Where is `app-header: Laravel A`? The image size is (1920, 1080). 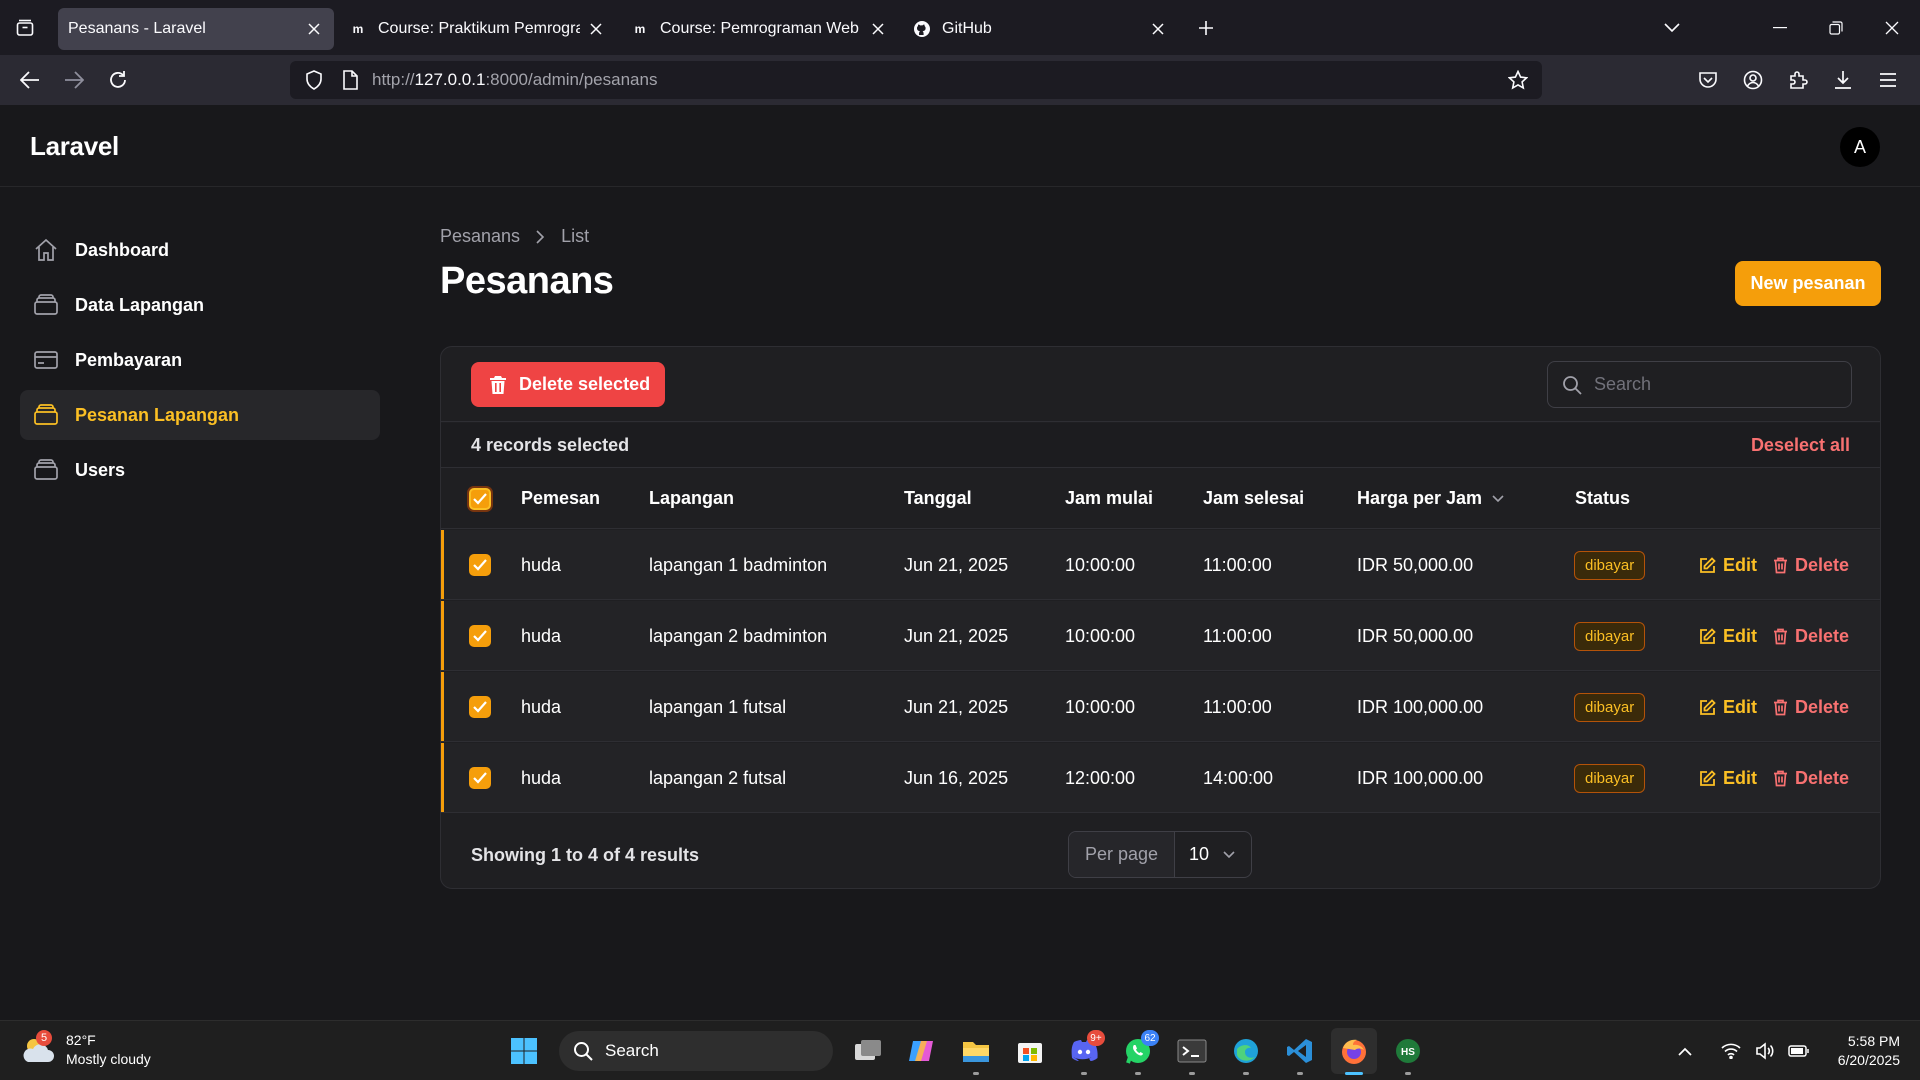
app-header: Laravel A is located at coordinates (960, 146).